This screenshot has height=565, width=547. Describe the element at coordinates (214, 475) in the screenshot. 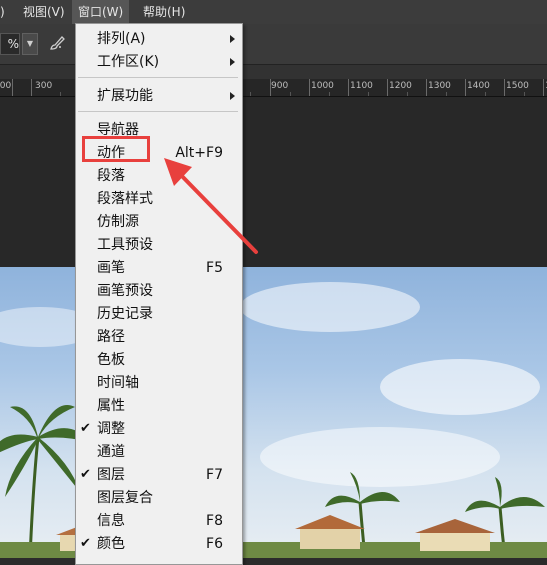

I see `menu-item-shortcut: F7` at that location.